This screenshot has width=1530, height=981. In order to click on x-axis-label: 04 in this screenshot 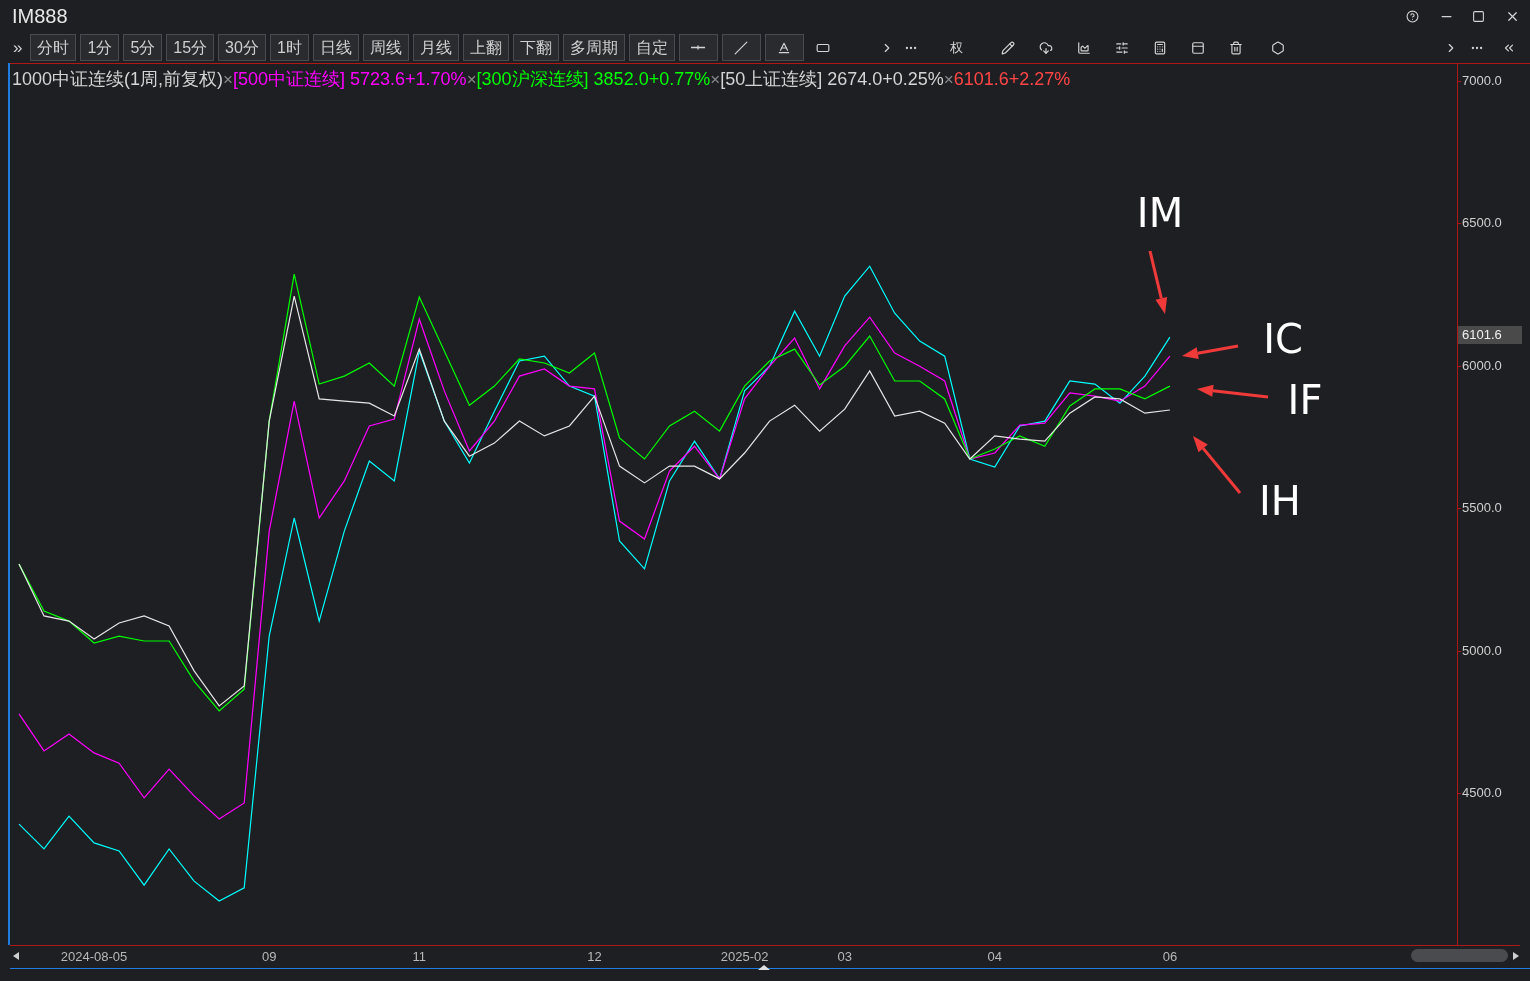, I will do `click(994, 956)`.